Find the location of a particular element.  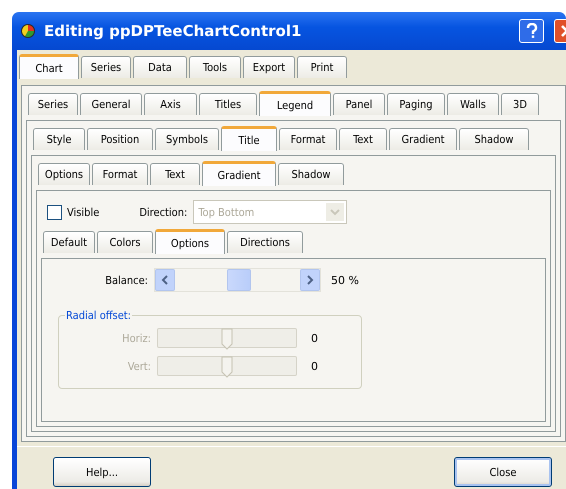

tab: Print is located at coordinates (322, 67).